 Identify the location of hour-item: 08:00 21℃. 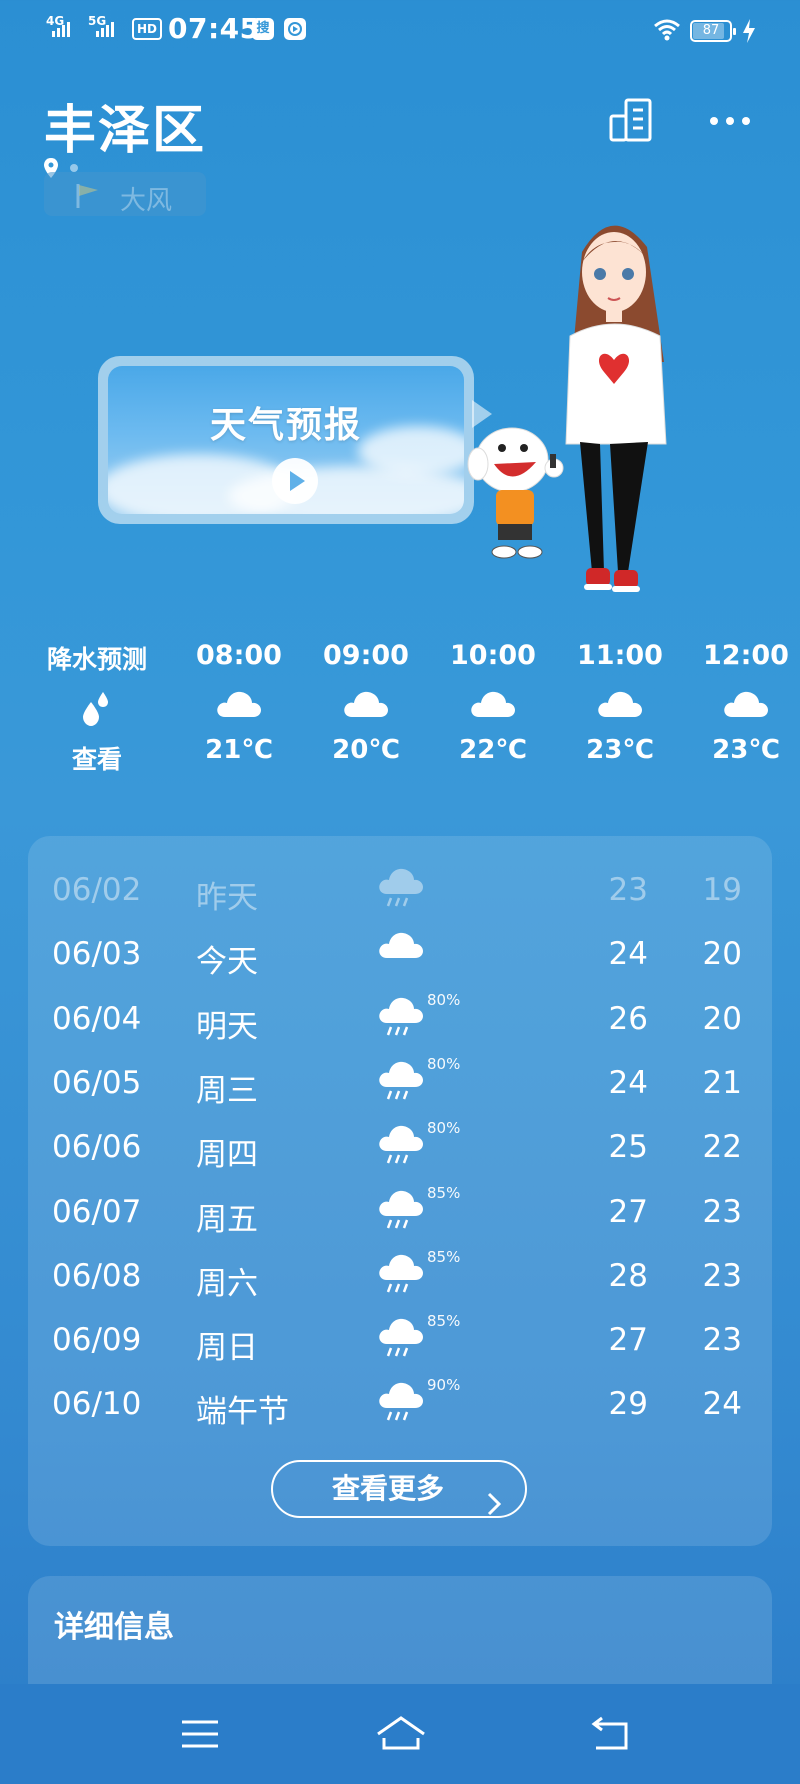
(239, 702).